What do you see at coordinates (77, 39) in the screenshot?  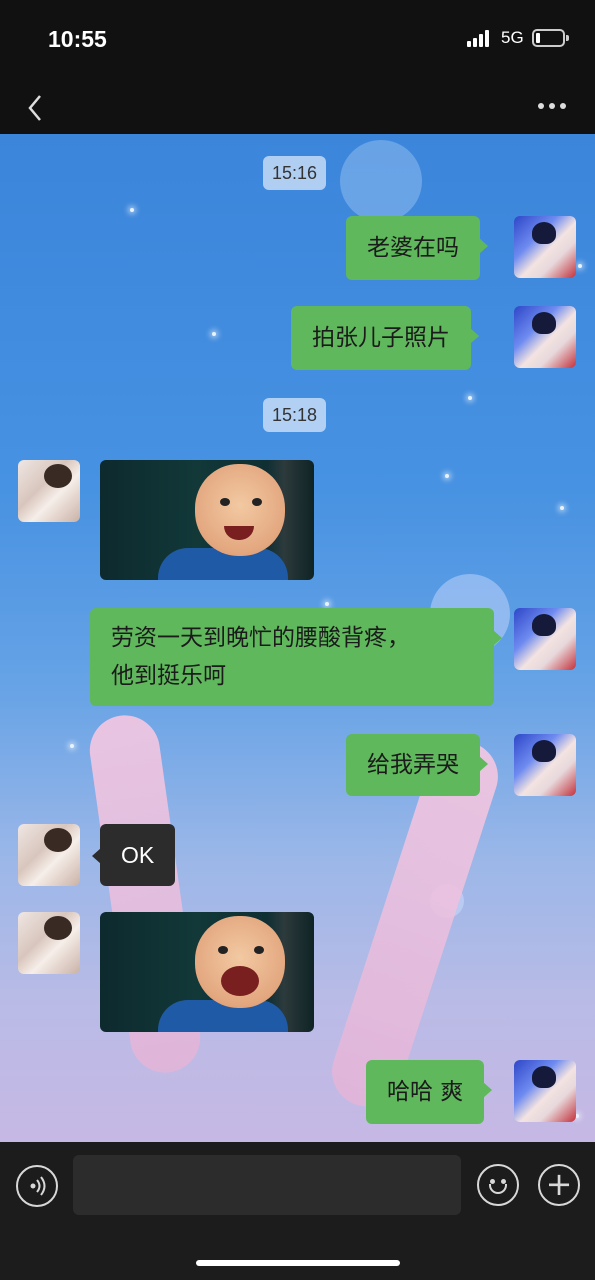 I see `status-time: 10:55` at bounding box center [77, 39].